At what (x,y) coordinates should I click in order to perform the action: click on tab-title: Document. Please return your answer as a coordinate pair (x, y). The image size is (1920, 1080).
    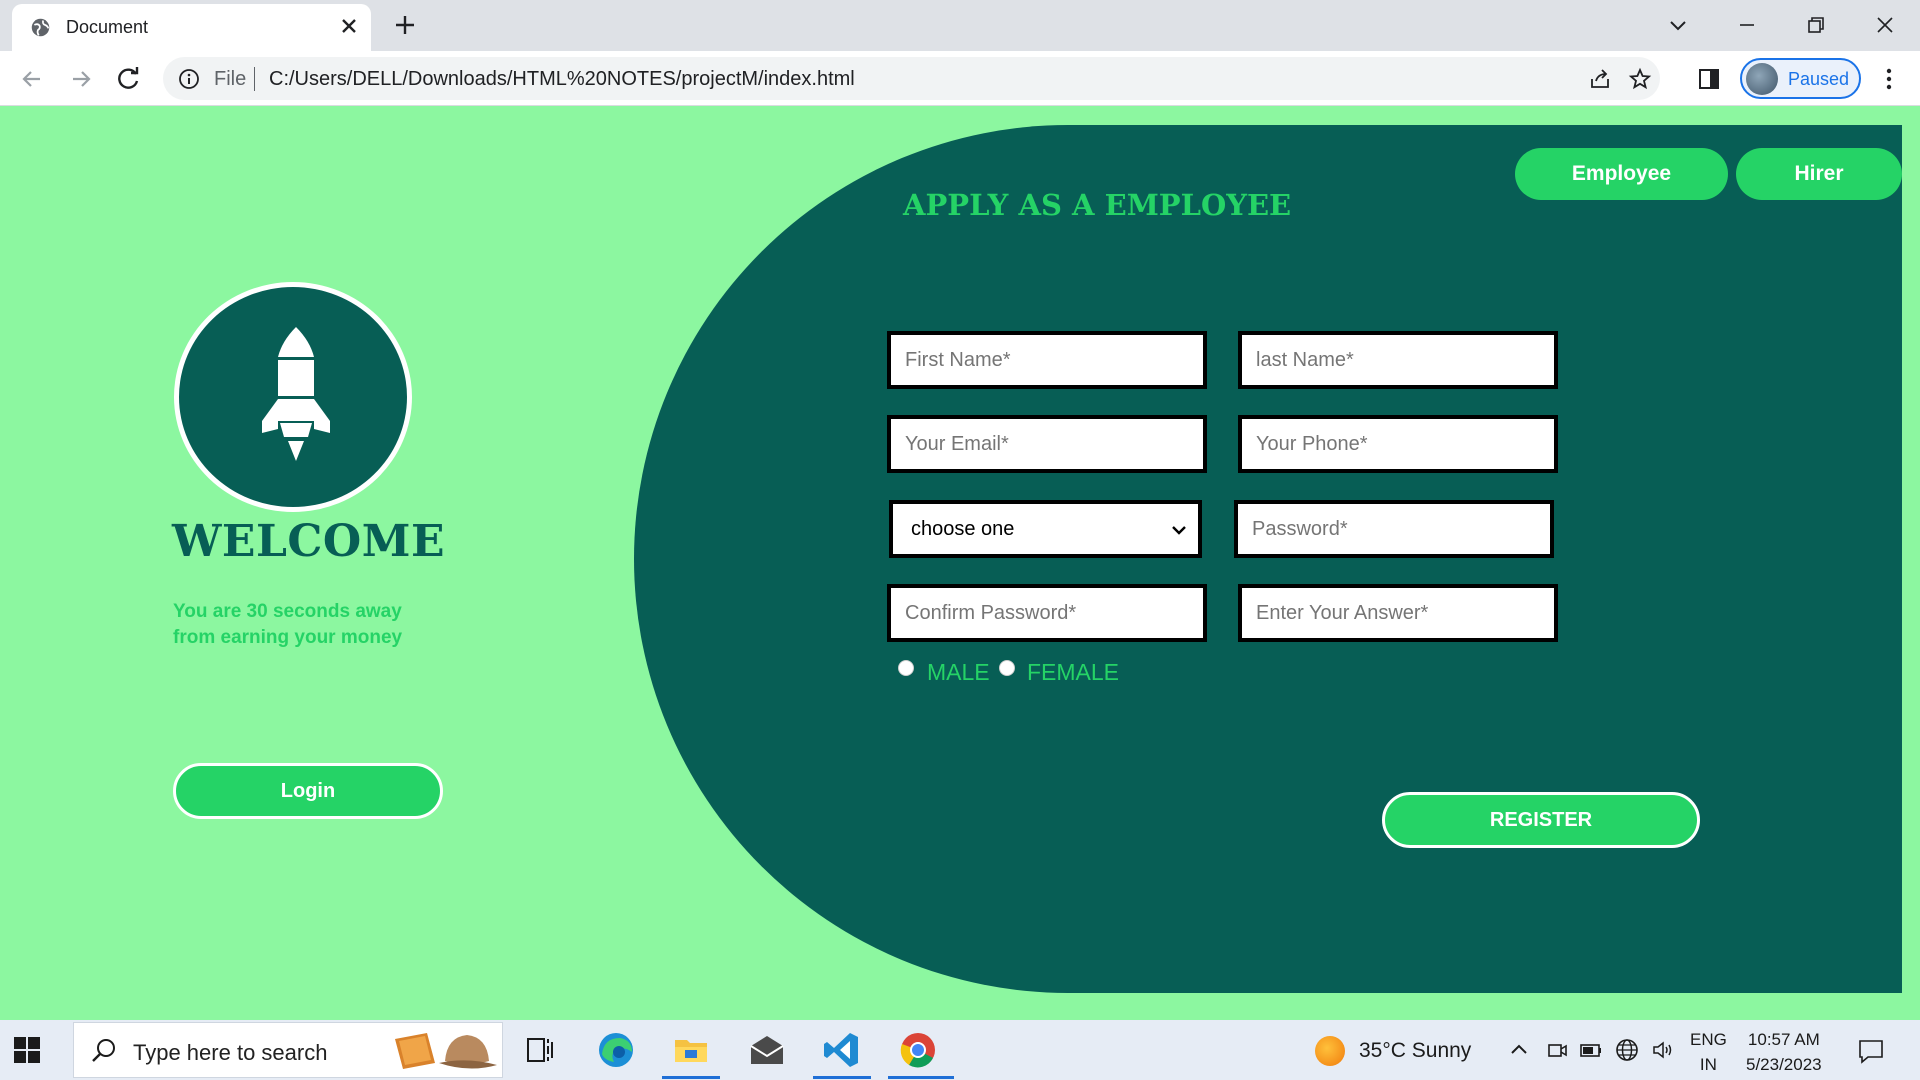
    Looking at the image, I should click on (107, 27).